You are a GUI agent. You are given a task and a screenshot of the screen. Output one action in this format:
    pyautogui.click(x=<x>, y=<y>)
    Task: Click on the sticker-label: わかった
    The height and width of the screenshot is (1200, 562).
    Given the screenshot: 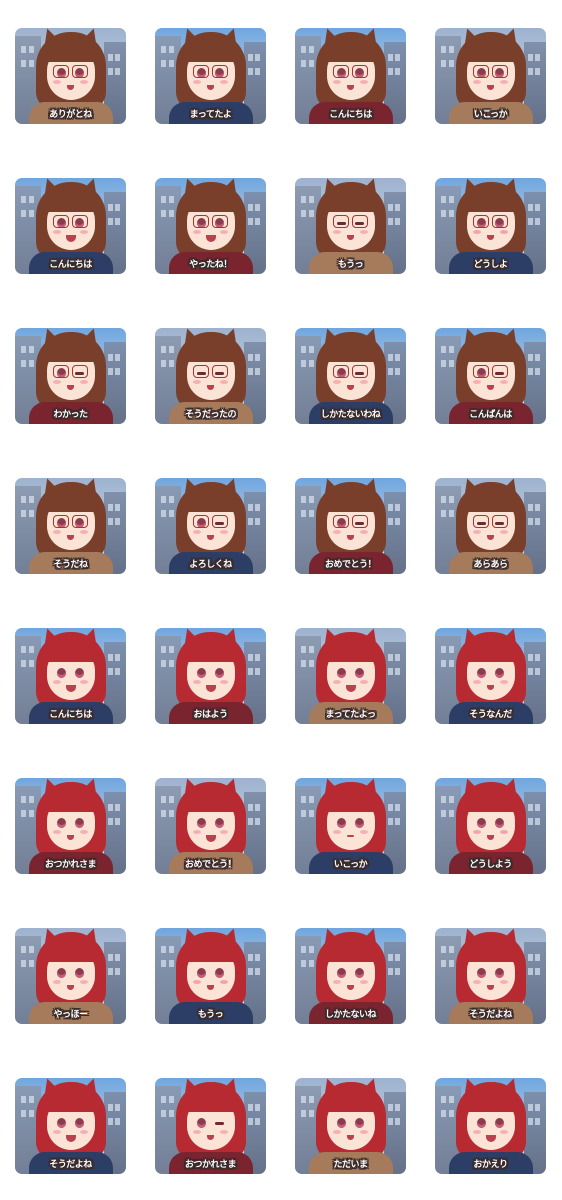 What is the action you would take?
    pyautogui.click(x=70, y=415)
    